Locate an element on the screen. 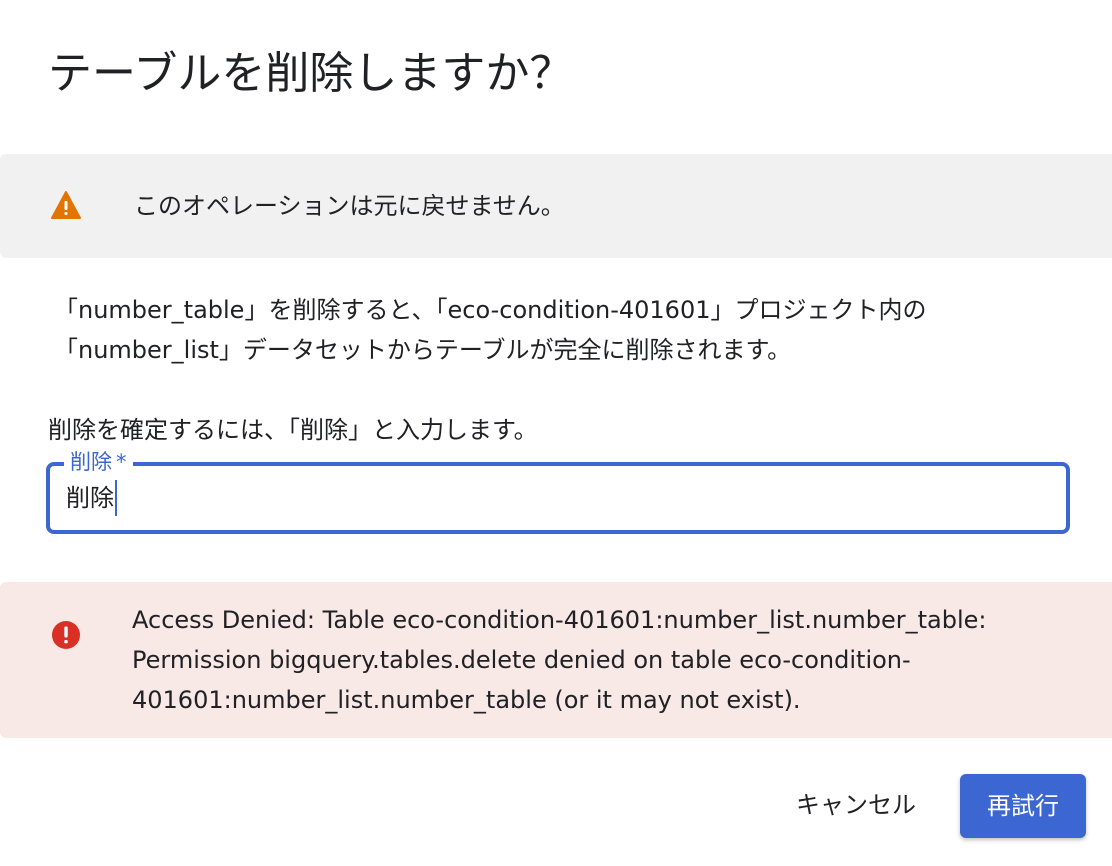  warning-icon is located at coordinates (66, 205).